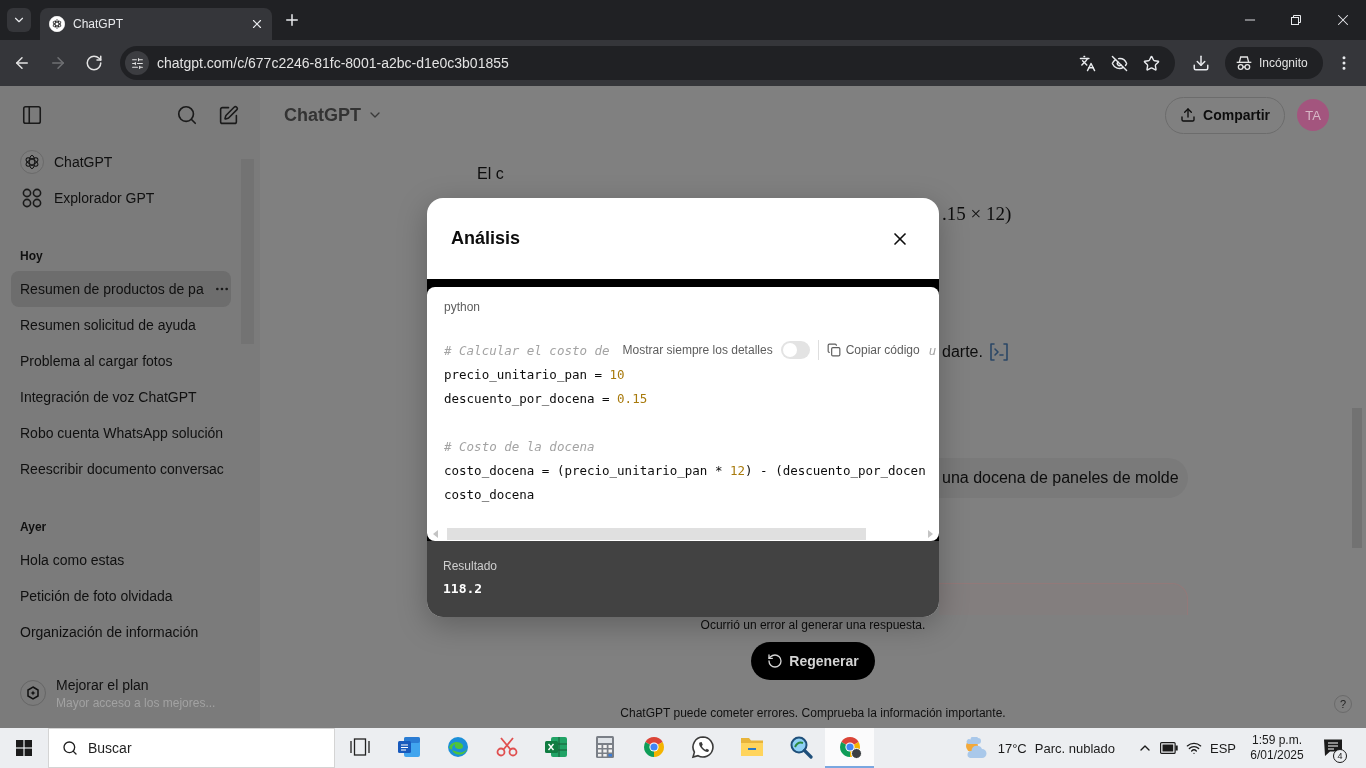 The width and height of the screenshot is (1366, 768). Describe the element at coordinates (333, 115) in the screenshot. I see `model-selector: ChatGPT` at that location.